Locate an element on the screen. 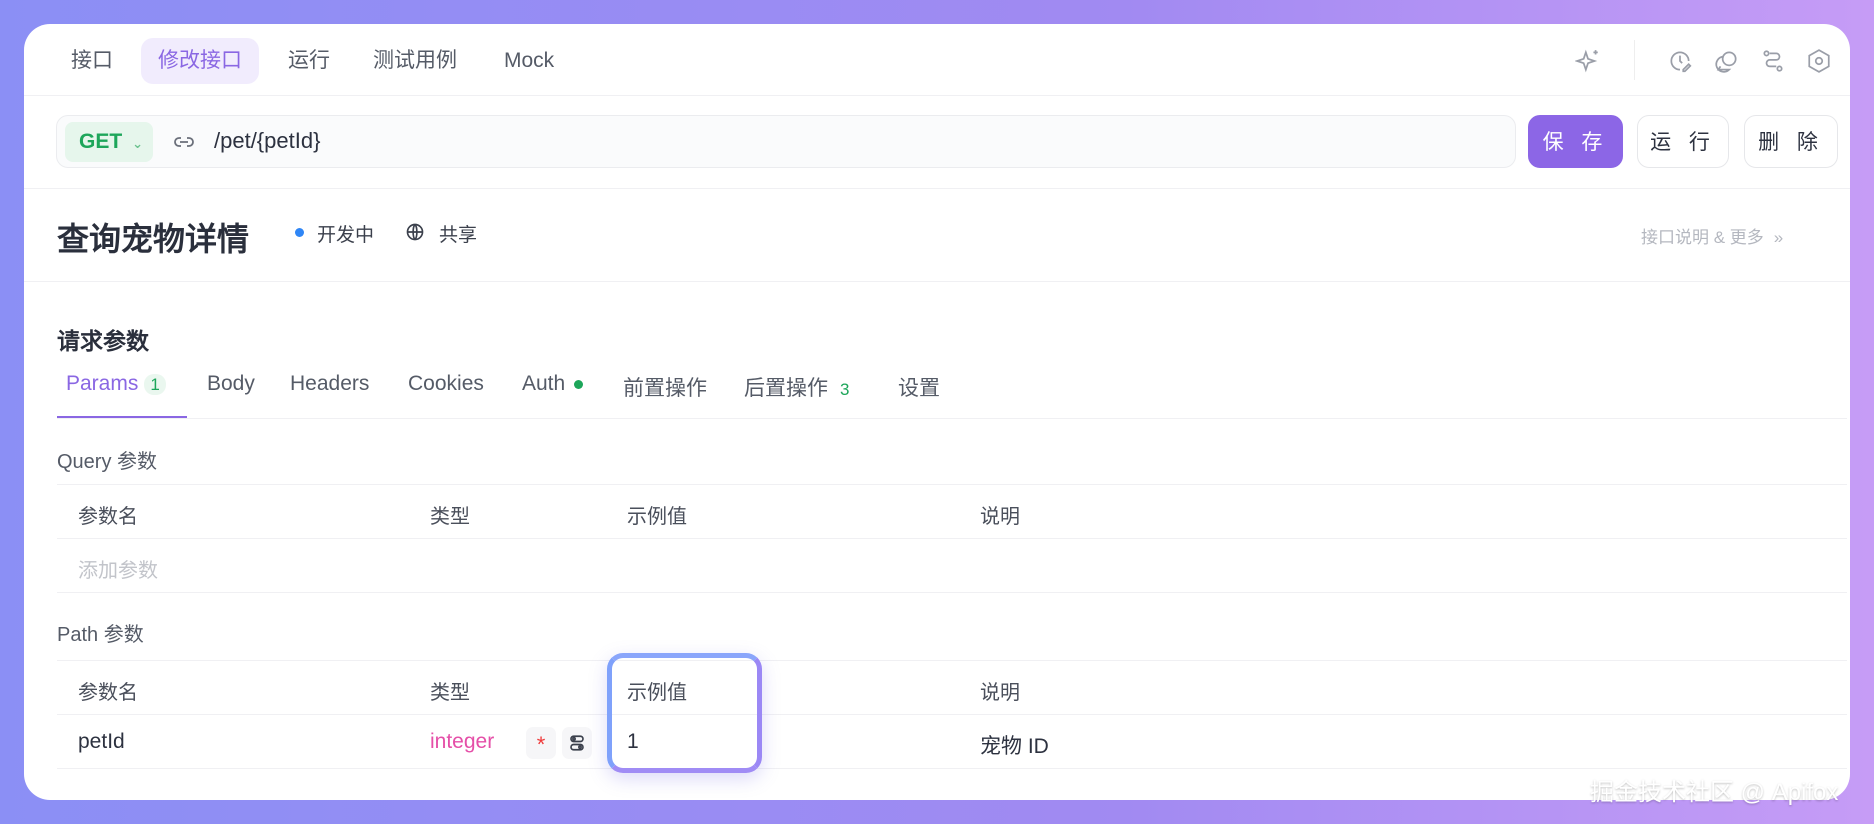  status-badge: 开发中 is located at coordinates (345, 233).